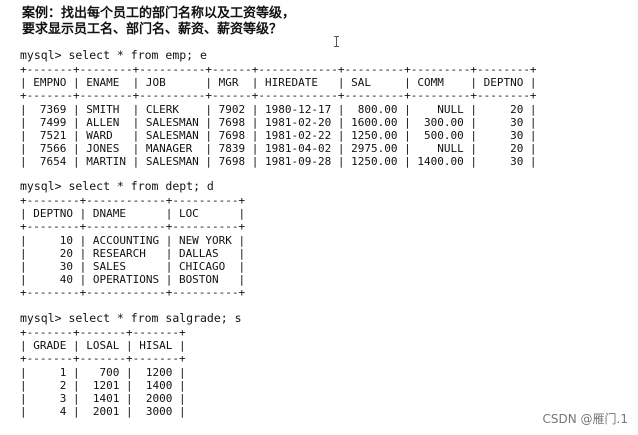  What do you see at coordinates (117, 186) in the screenshot?
I see `dept-query-command: mysql> select * from dept; d` at bounding box center [117, 186].